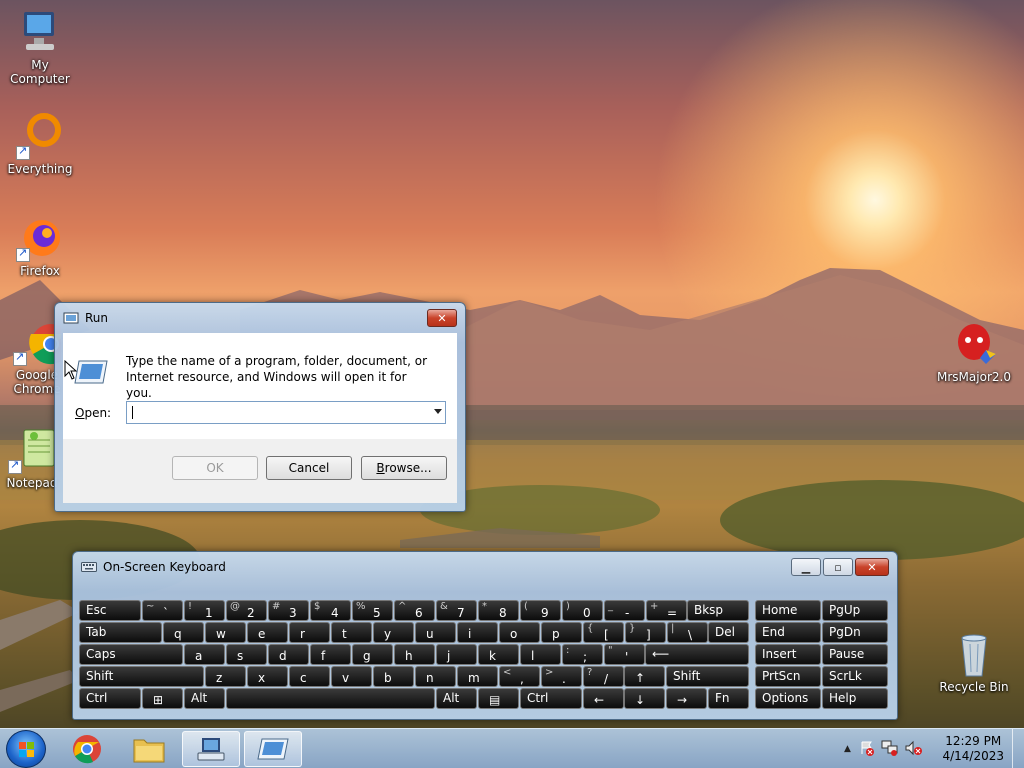 The image size is (1024, 768). What do you see at coordinates (687, 632) in the screenshot?
I see `key-bracket-2: | \` at bounding box center [687, 632].